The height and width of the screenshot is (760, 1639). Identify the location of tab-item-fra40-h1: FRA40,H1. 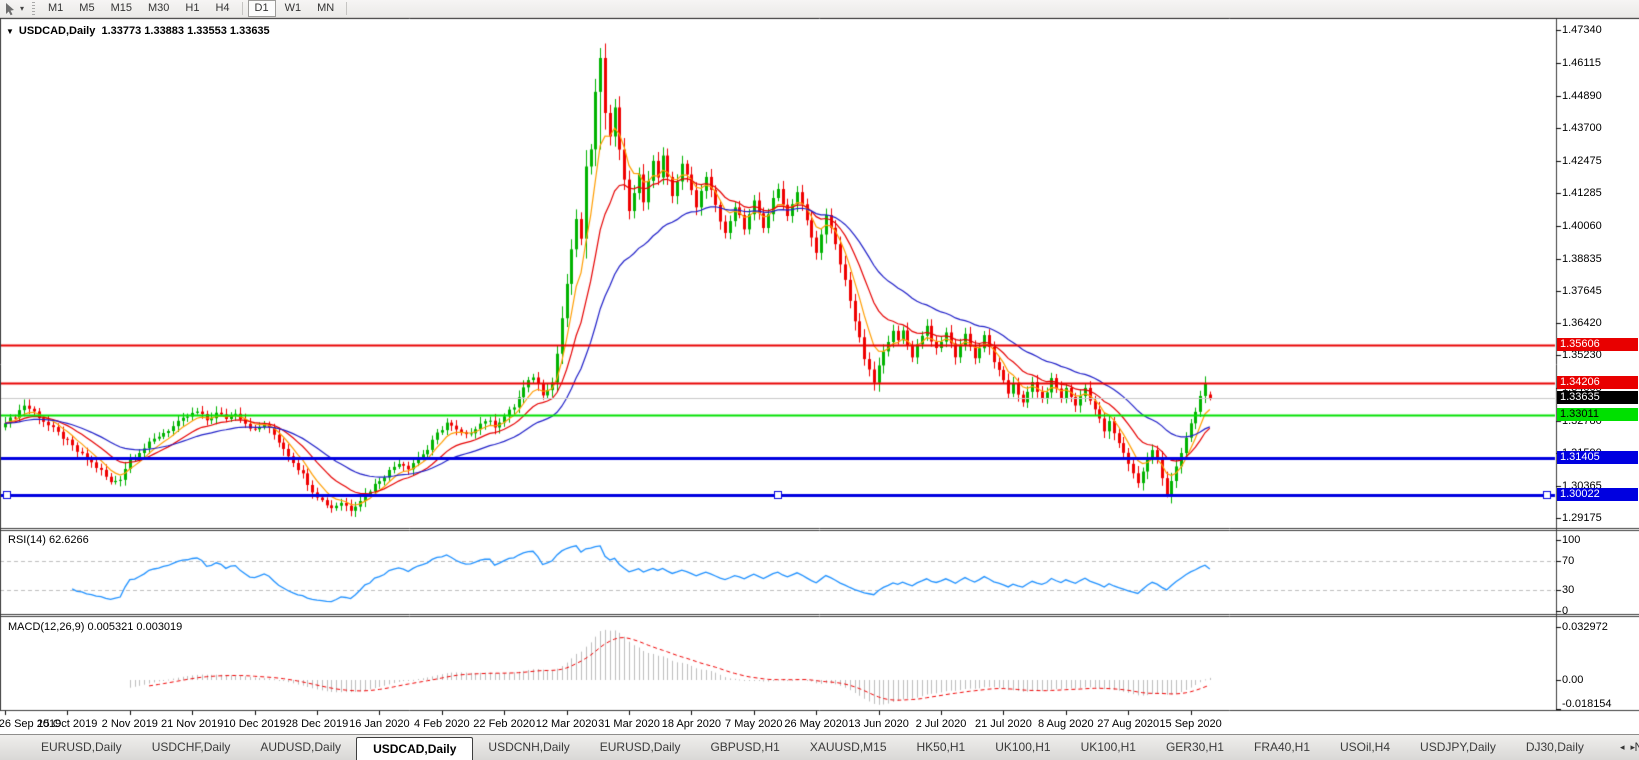
(1282, 747).